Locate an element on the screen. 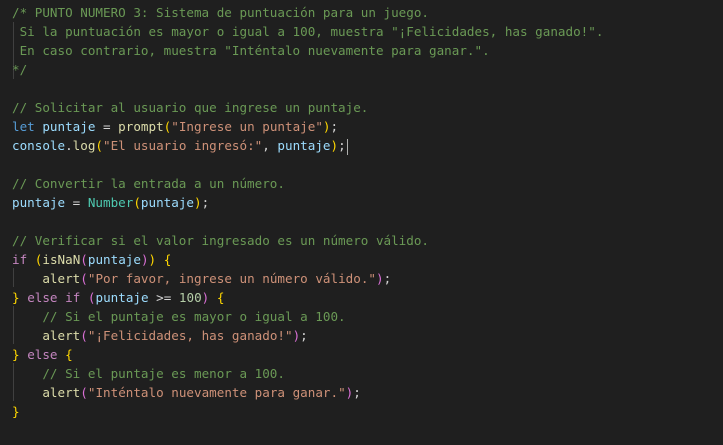  code-token-punct: , is located at coordinates (270, 145).